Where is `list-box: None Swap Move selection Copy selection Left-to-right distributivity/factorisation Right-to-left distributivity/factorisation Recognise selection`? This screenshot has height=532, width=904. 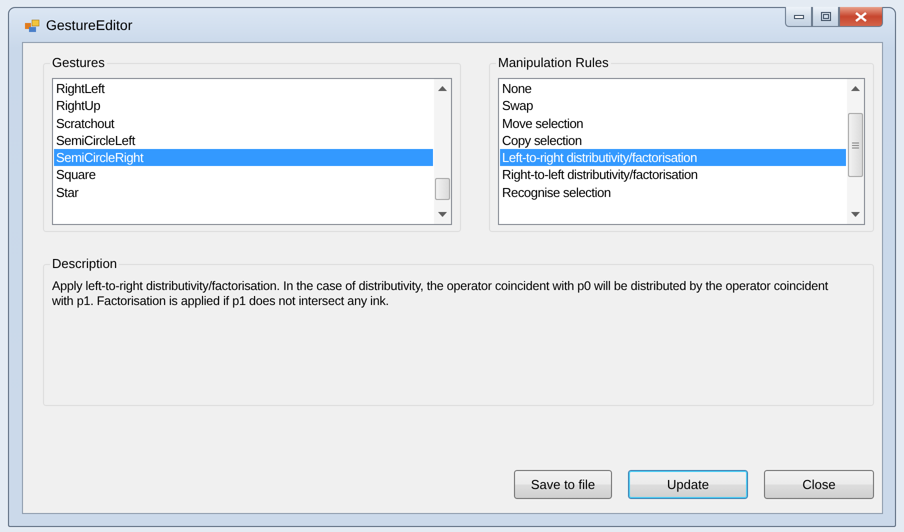
list-box: None Swap Move selection Copy selection Left-to-right distributivity/factorisation Right-to-left distributivity/factorisation Recognise selection is located at coordinates (681, 151).